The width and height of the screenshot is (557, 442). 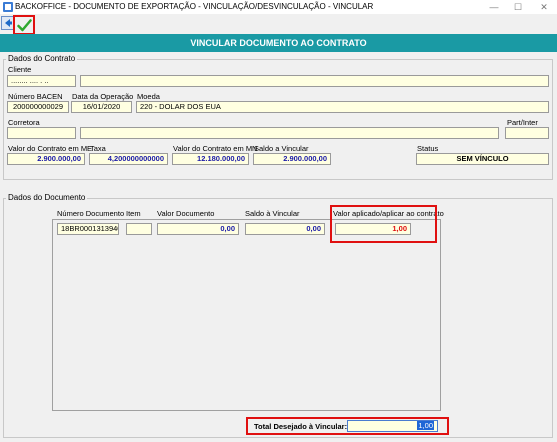 I want to click on cliente-code-field: ........ .... . .., so click(x=41, y=81).